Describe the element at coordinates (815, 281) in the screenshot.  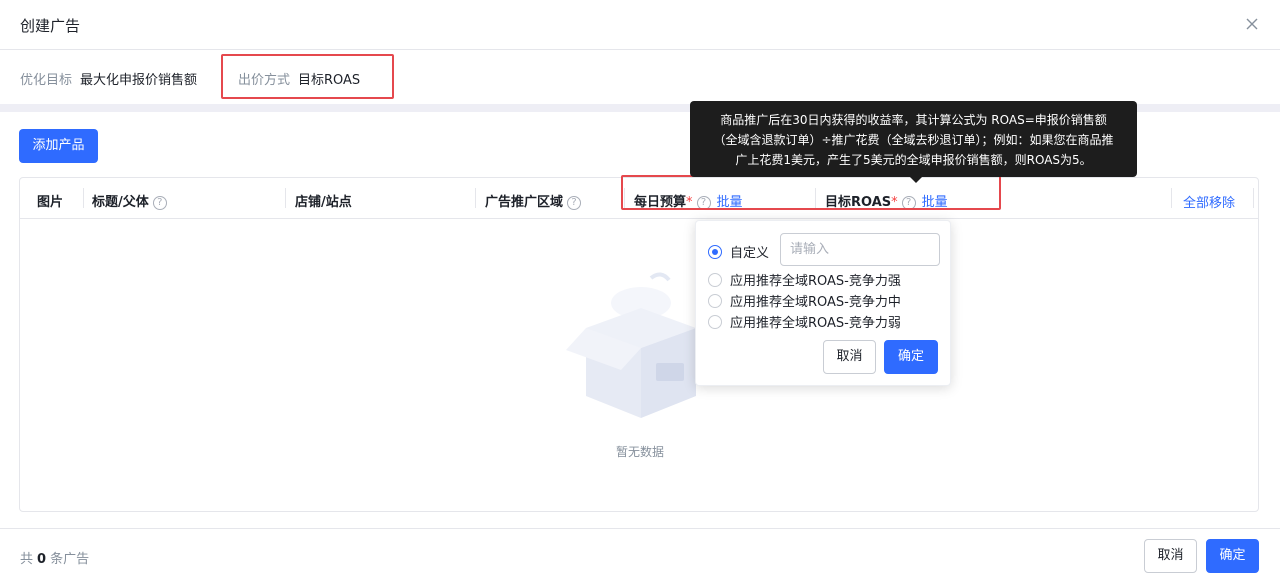
I see `option-label: 应用推荐全域ROAS-竞争力强` at that location.